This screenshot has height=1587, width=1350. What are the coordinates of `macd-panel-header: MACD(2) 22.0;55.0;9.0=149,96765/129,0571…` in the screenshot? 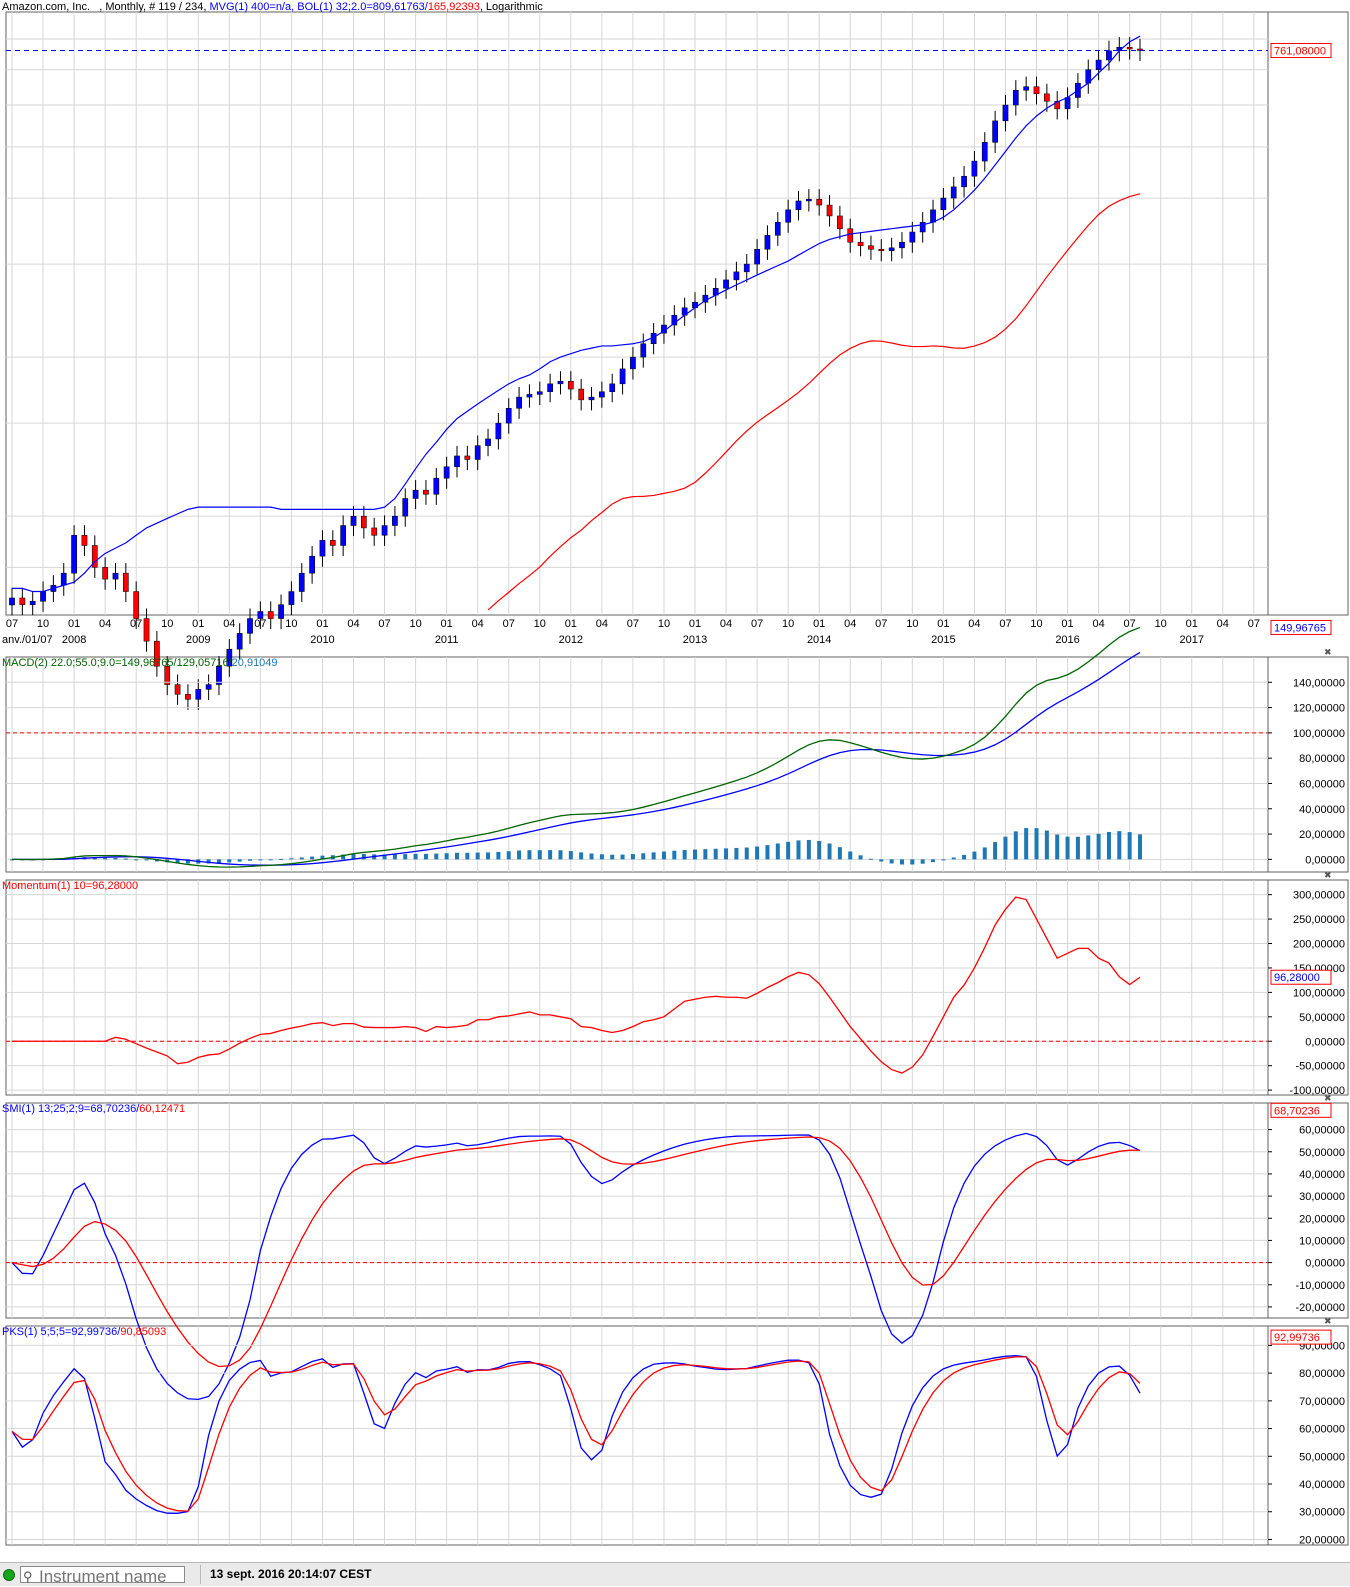 It's located at (140, 663).